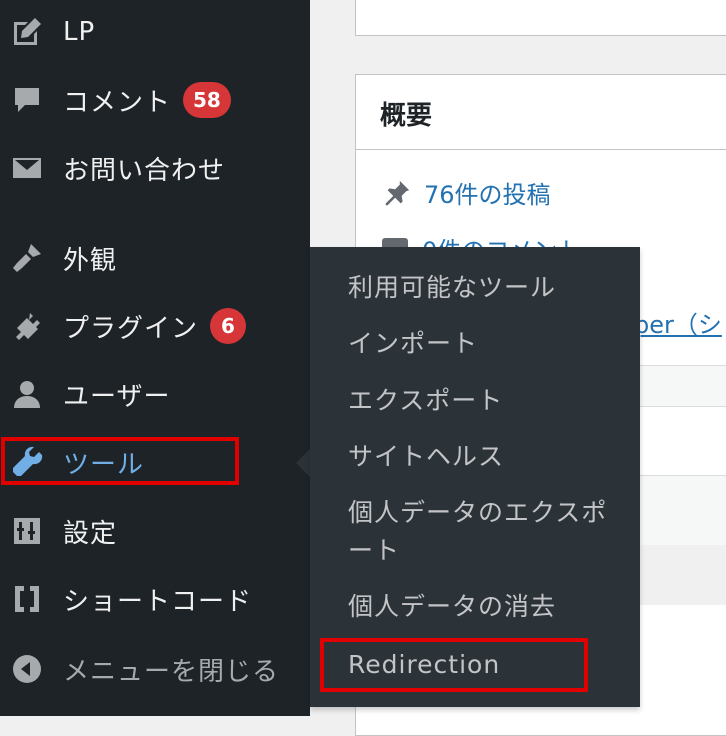 This screenshot has width=726, height=736. I want to click on sidebar-item-lp: LP, so click(155, 32).